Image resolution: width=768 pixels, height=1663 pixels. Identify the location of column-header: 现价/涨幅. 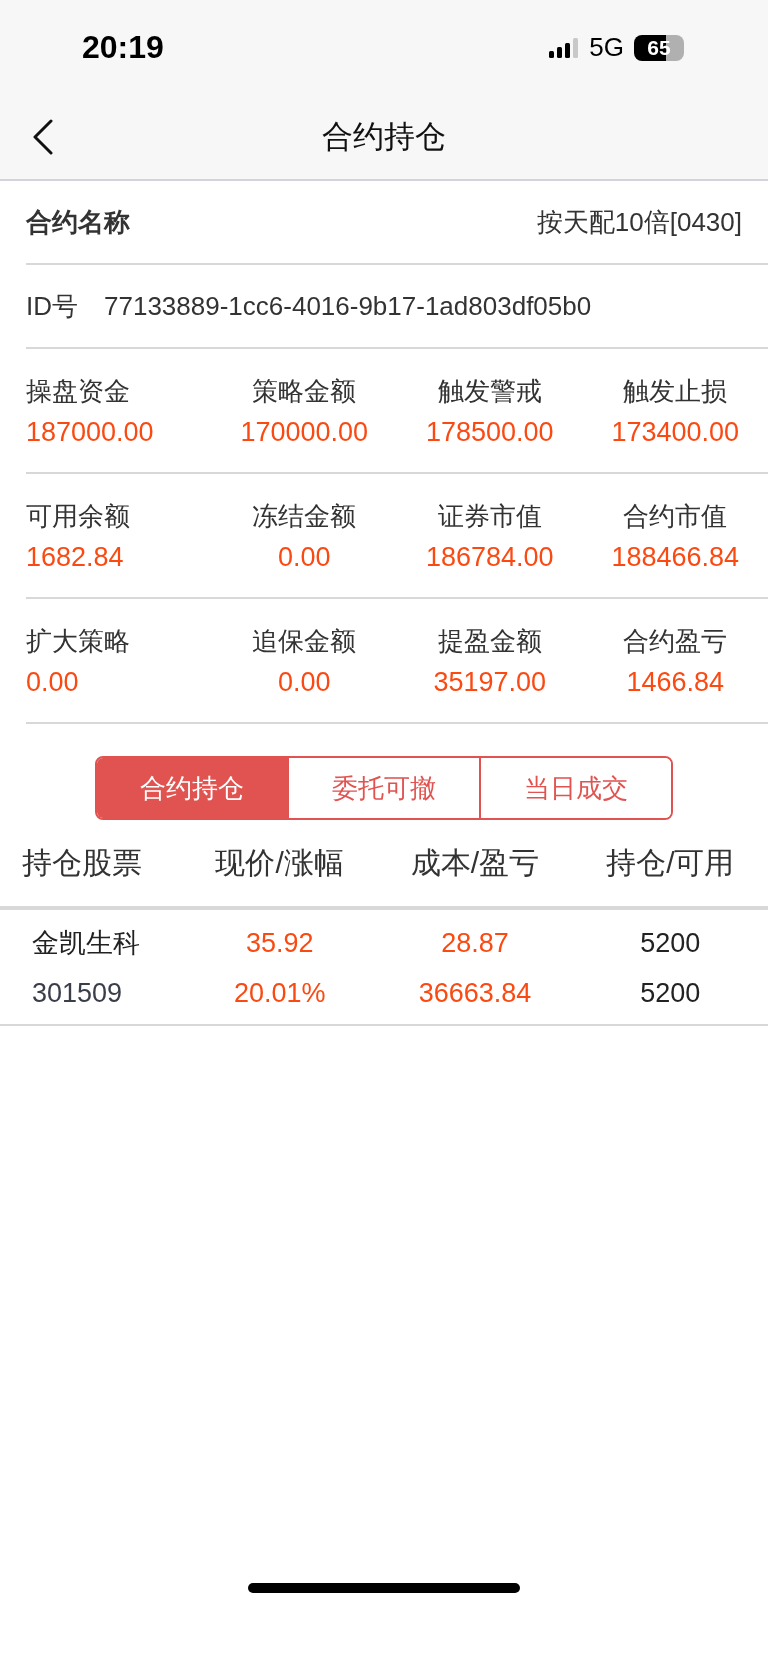
(279, 862).